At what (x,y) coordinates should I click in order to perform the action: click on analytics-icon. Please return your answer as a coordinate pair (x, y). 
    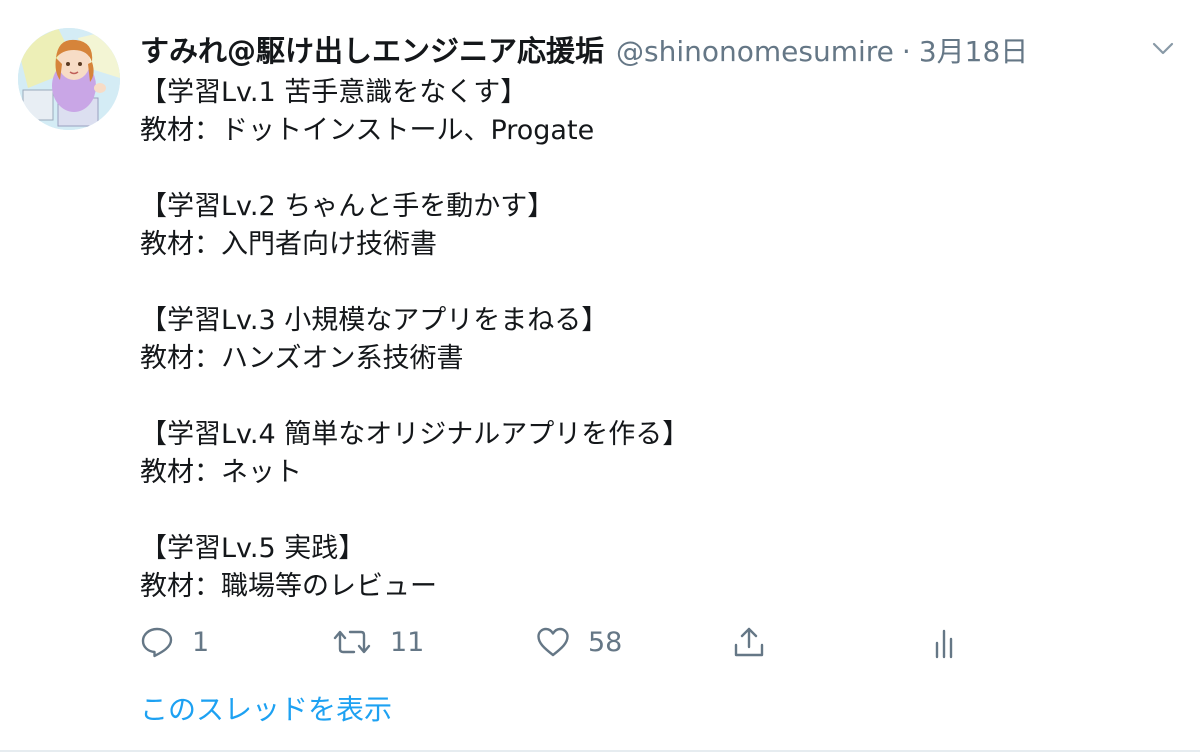
    Looking at the image, I should click on (947, 642).